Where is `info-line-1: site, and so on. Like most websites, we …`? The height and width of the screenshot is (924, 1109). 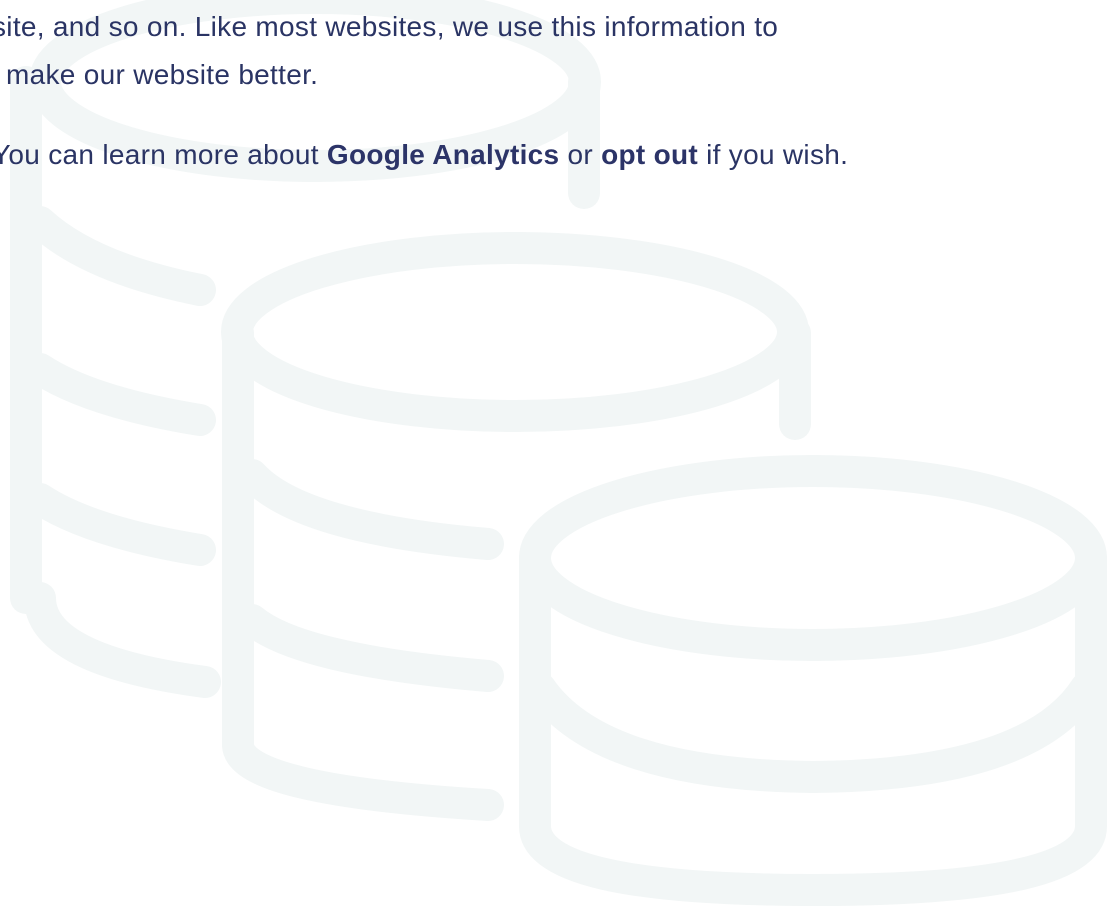
info-line-1: site, and so on. Like most websites, we … is located at coordinates (389, 26).